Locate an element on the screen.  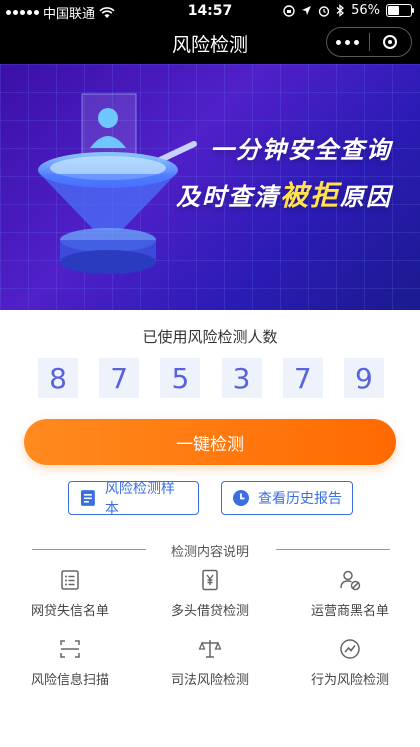
feature-item: 网贷失信名单 is located at coordinates (70, 593).